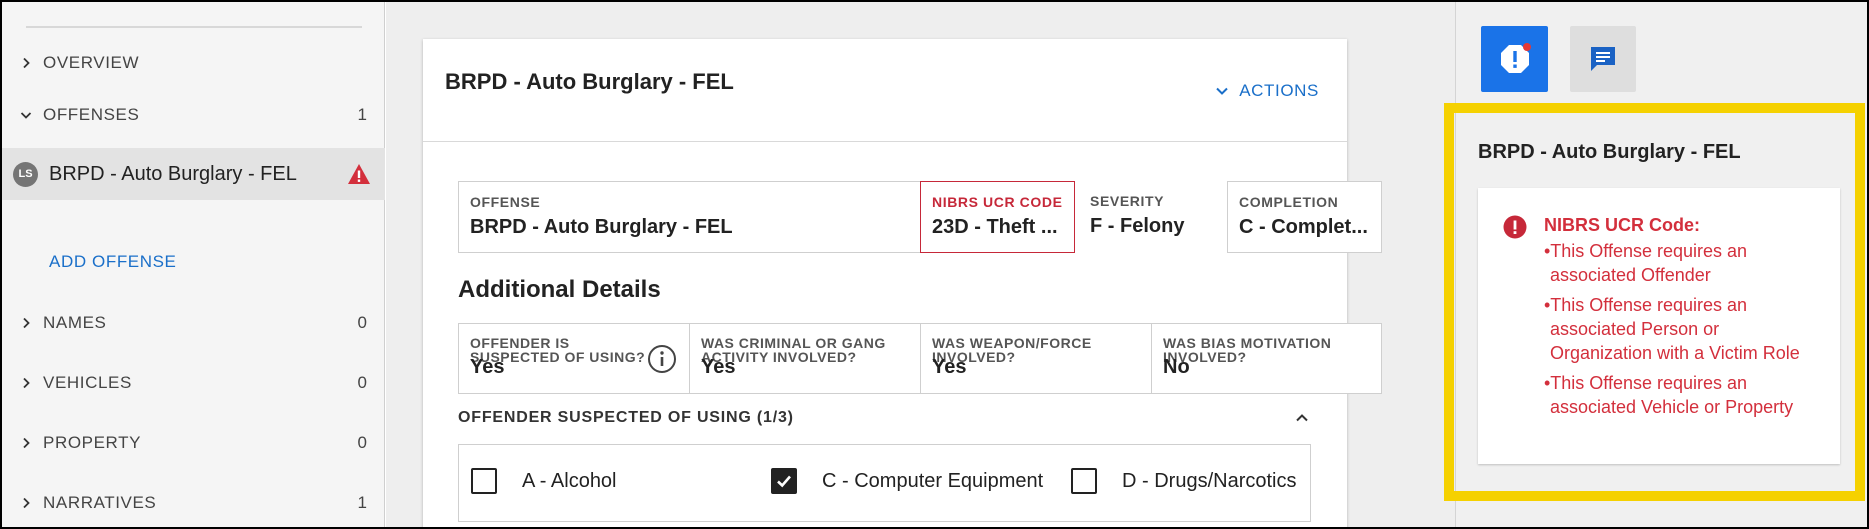 The image size is (1869, 529). Describe the element at coordinates (1209, 480) in the screenshot. I see `checkbox-label: D - Drugs/Narcotics` at that location.